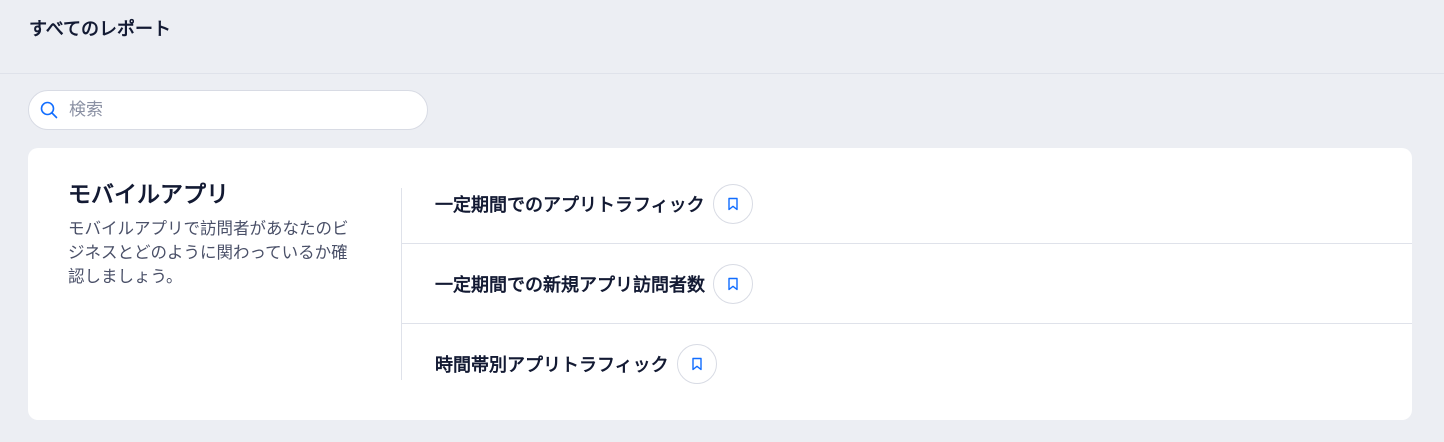  I want to click on search-box, so click(228, 110).